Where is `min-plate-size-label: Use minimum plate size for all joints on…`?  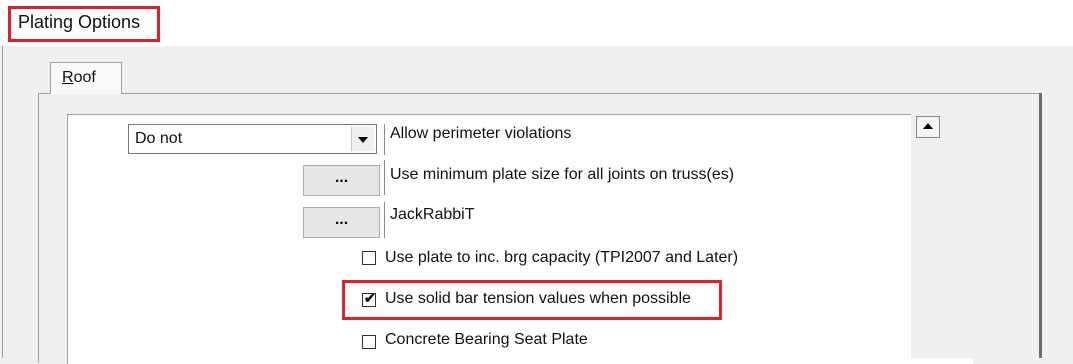
min-plate-size-label: Use minimum plate size for all joints on… is located at coordinates (562, 174).